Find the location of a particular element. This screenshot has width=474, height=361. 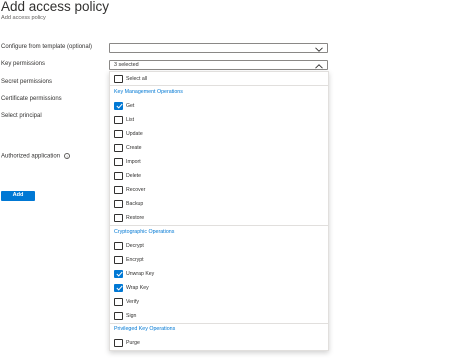

info-icon: i is located at coordinates (67, 156).